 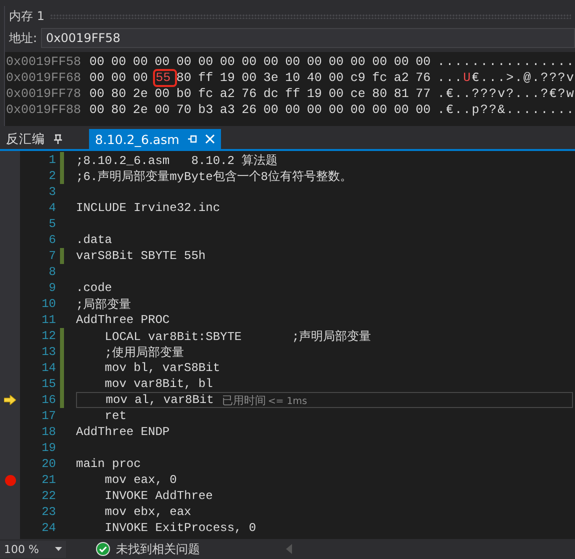 What do you see at coordinates (293, 94) in the screenshot?
I see `memory-byte: ff` at bounding box center [293, 94].